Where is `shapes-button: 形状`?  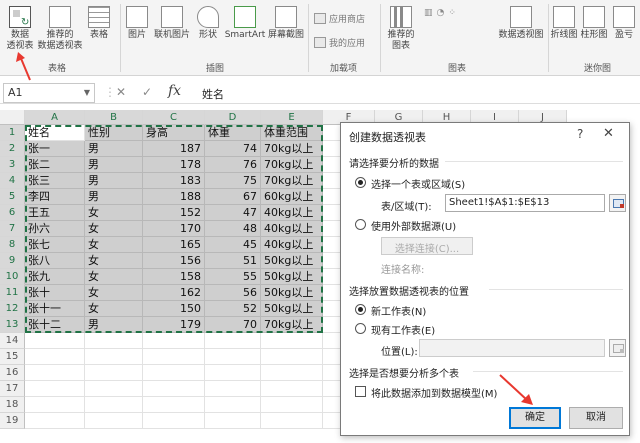
shapes-button: 形状 is located at coordinates (208, 23).